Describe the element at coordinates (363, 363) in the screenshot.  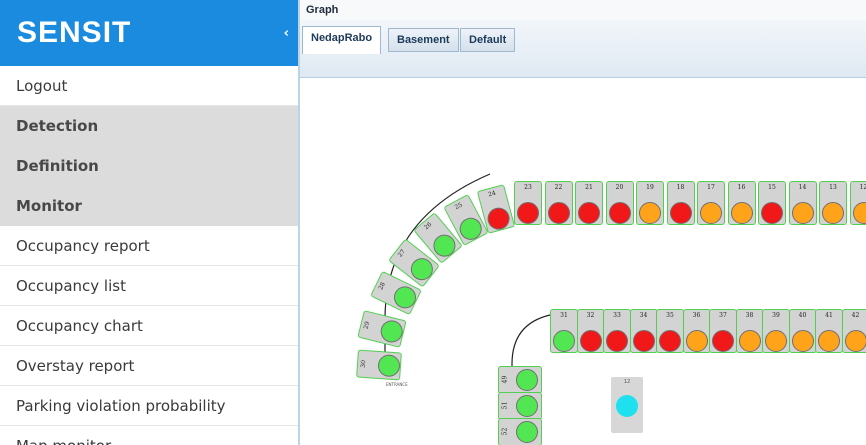
I see `spot-number: 30` at that location.